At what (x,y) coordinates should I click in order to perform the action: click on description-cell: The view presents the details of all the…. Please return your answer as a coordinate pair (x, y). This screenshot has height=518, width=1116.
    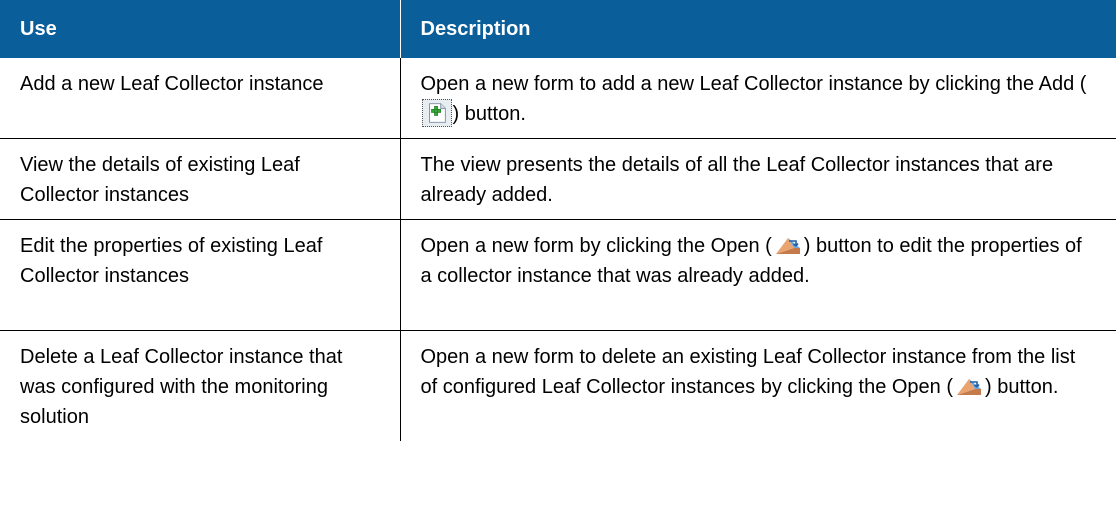
    Looking at the image, I should click on (758, 179).